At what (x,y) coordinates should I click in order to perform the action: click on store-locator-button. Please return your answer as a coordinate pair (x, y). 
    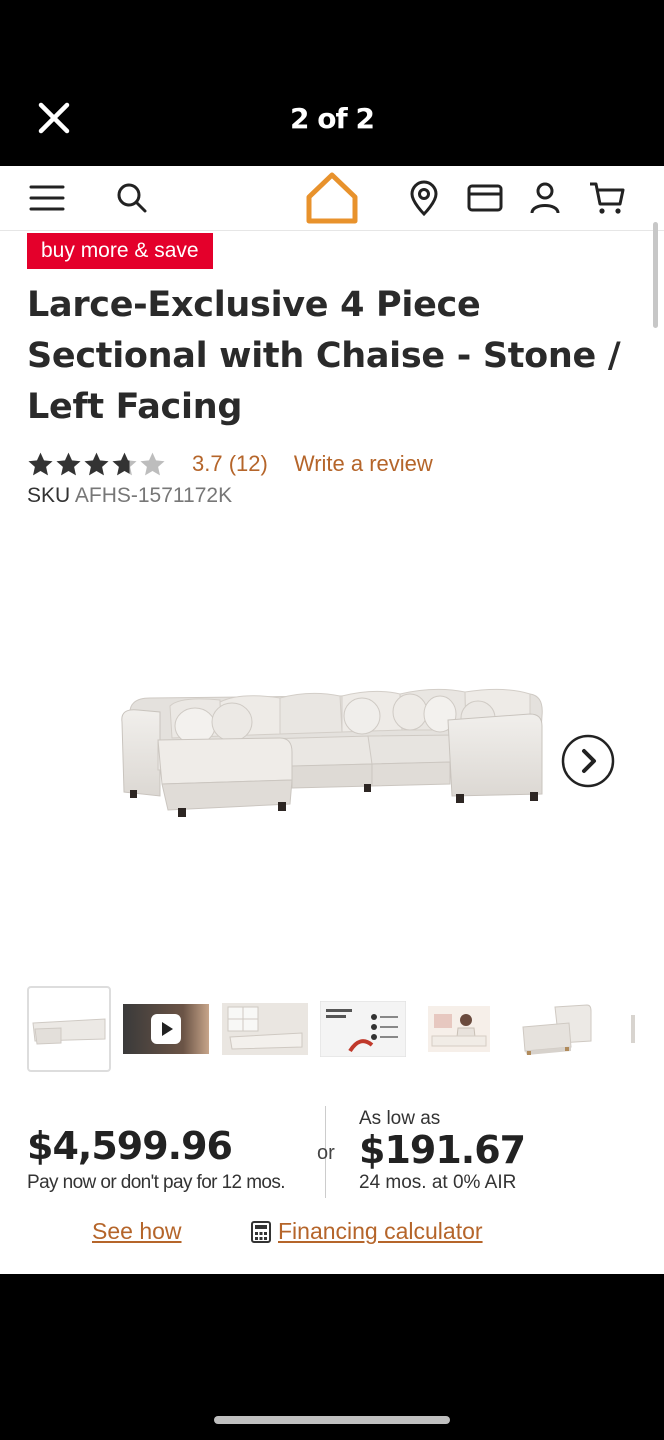
    Looking at the image, I should click on (424, 198).